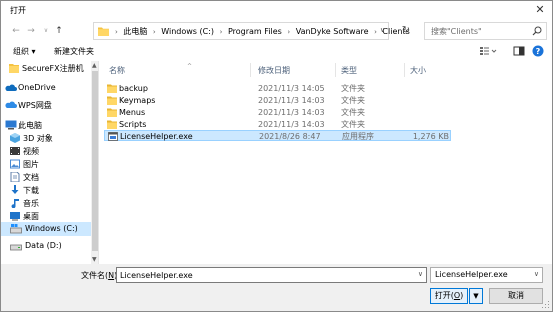  Describe the element at coordinates (46, 246) in the screenshot. I see `nav-item-data-d: Data (D:)` at that location.